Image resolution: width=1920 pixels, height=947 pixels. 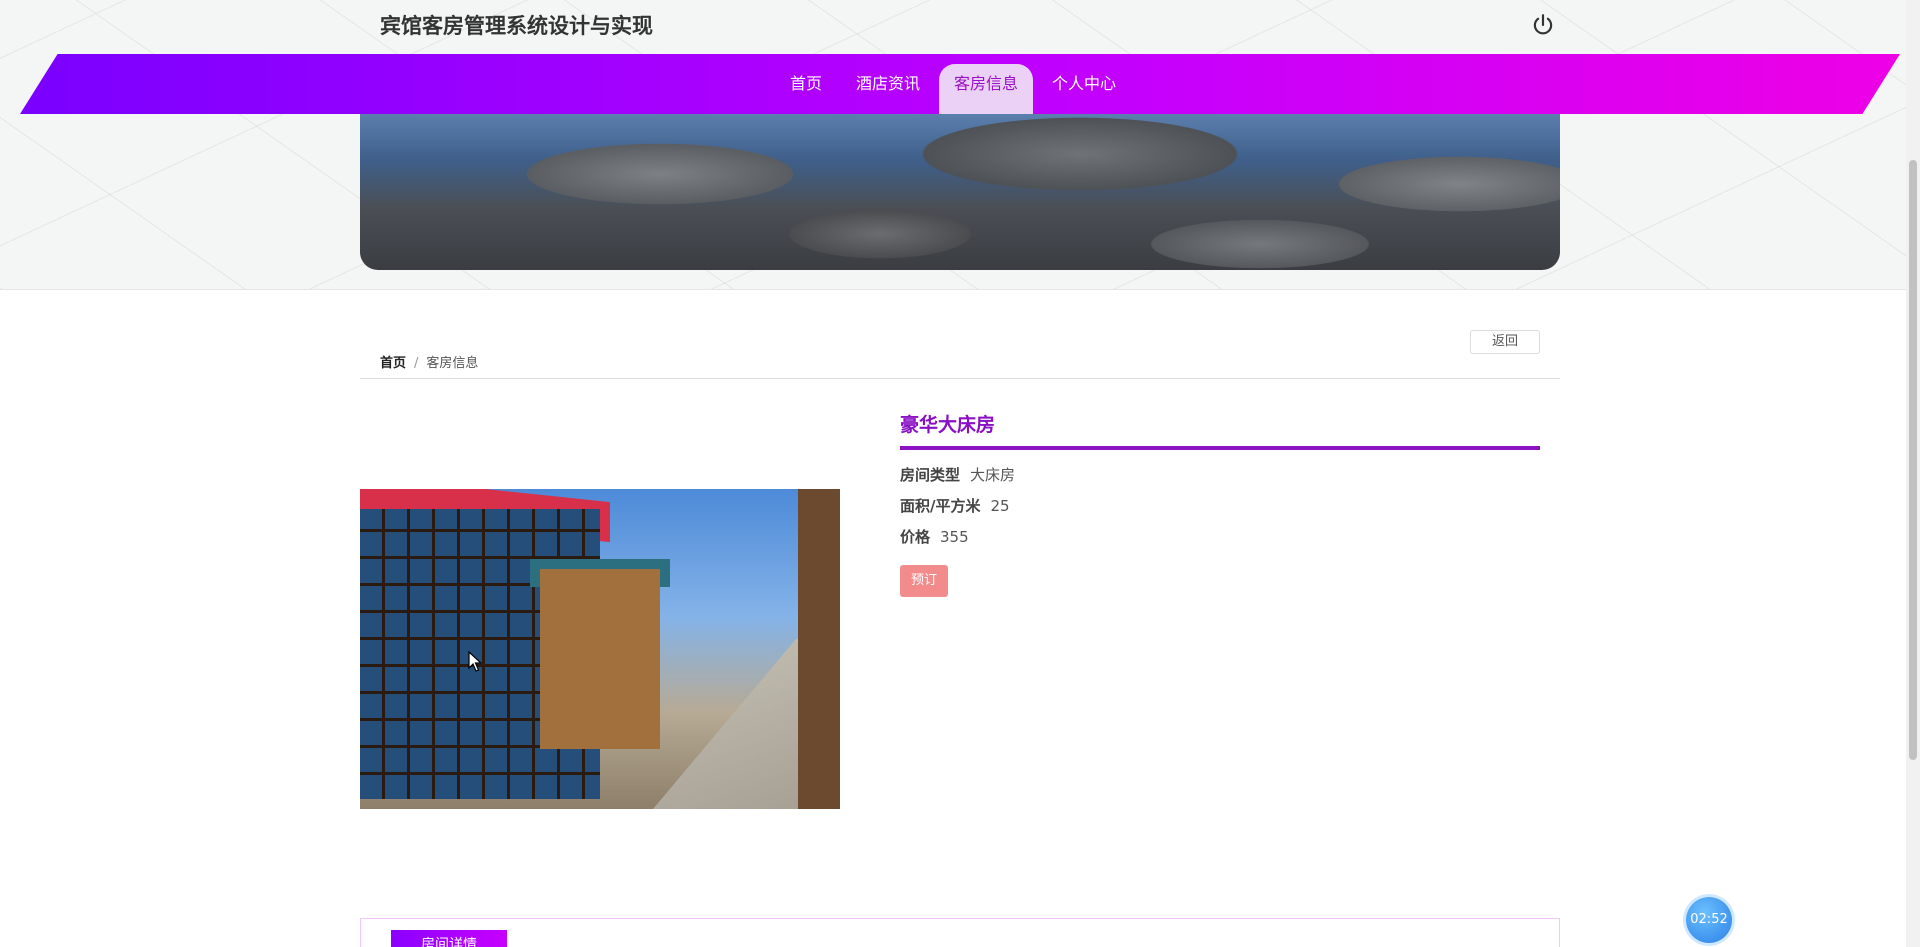 I want to click on field-label: 房间类型, so click(x=930, y=475).